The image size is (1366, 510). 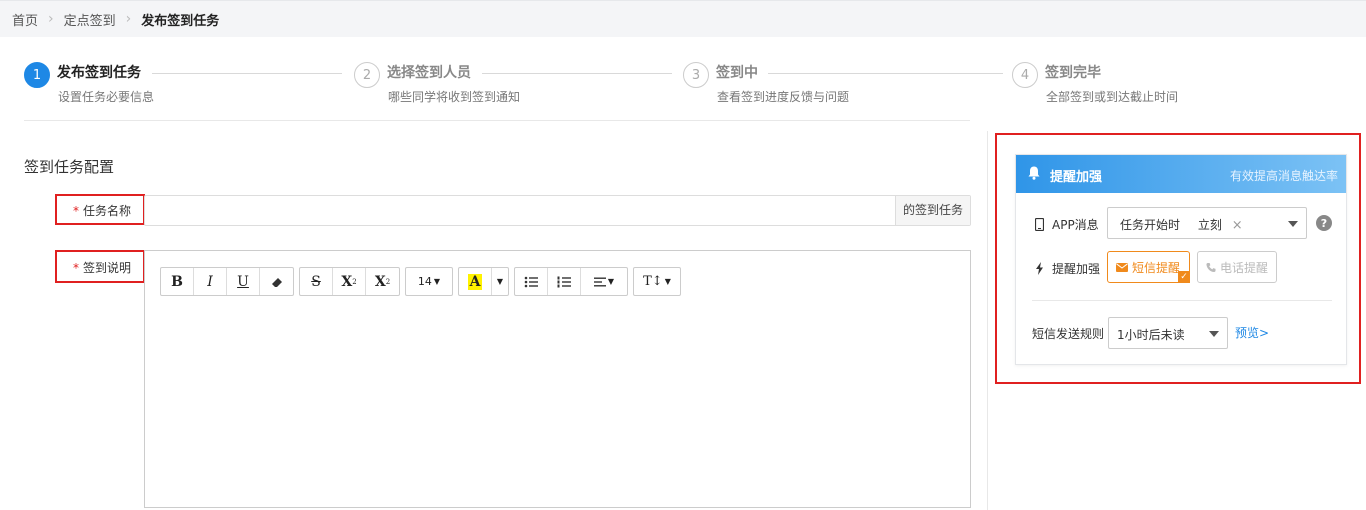 What do you see at coordinates (180, 21) in the screenshot?
I see `breadcrumb-current: 发布签到任务` at bounding box center [180, 21].